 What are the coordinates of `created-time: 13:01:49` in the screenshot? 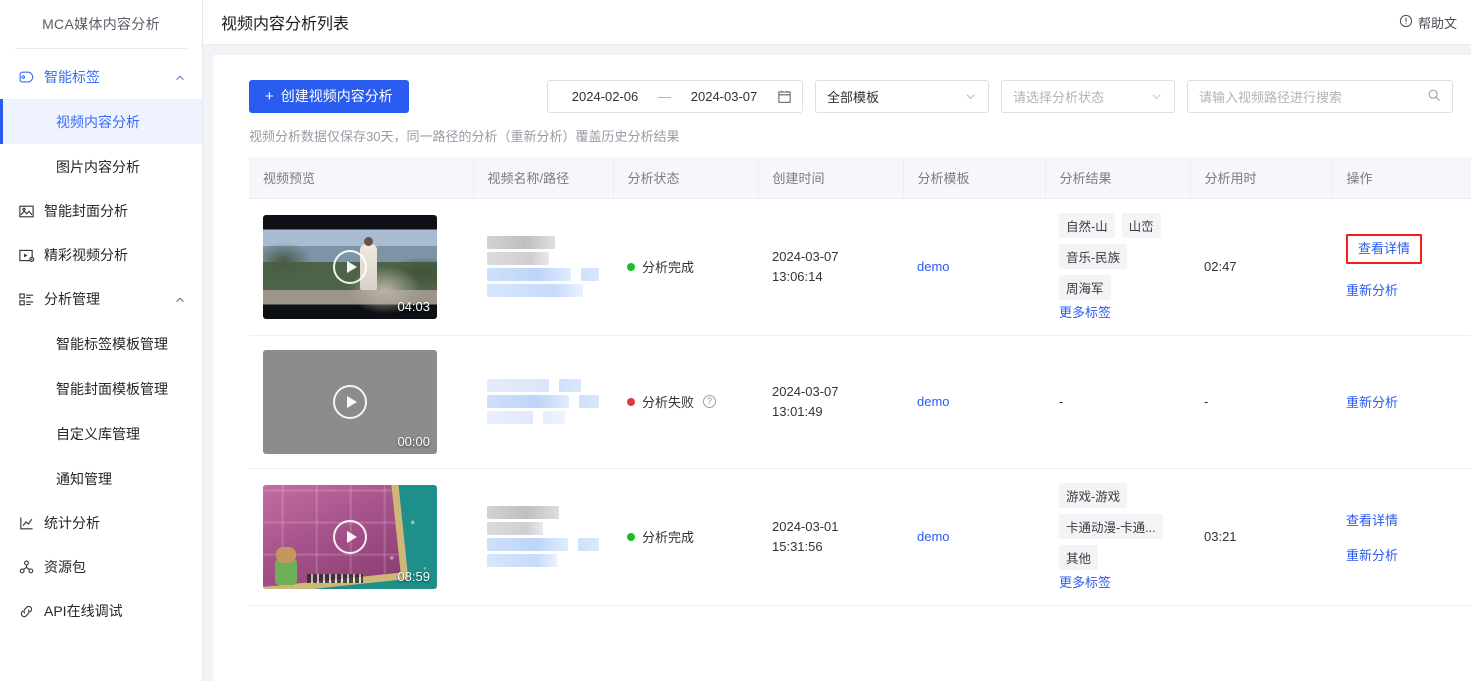 It's located at (797, 411).